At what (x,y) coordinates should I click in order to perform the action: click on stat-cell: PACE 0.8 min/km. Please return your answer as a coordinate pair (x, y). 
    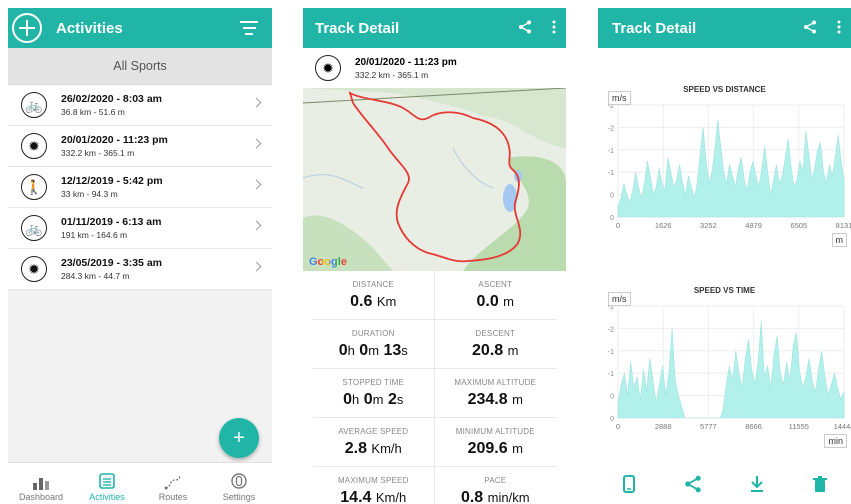
    Looking at the image, I should click on (496, 485).